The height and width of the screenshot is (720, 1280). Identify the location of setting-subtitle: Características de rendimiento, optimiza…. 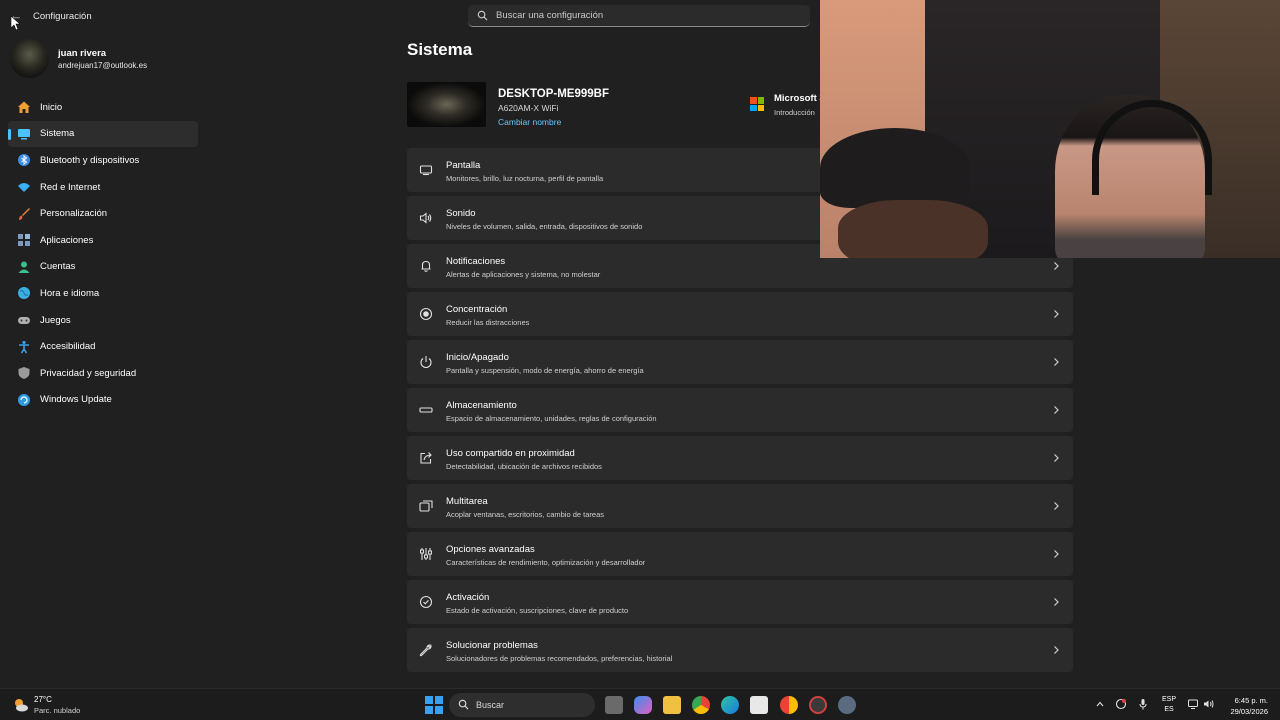
(546, 562).